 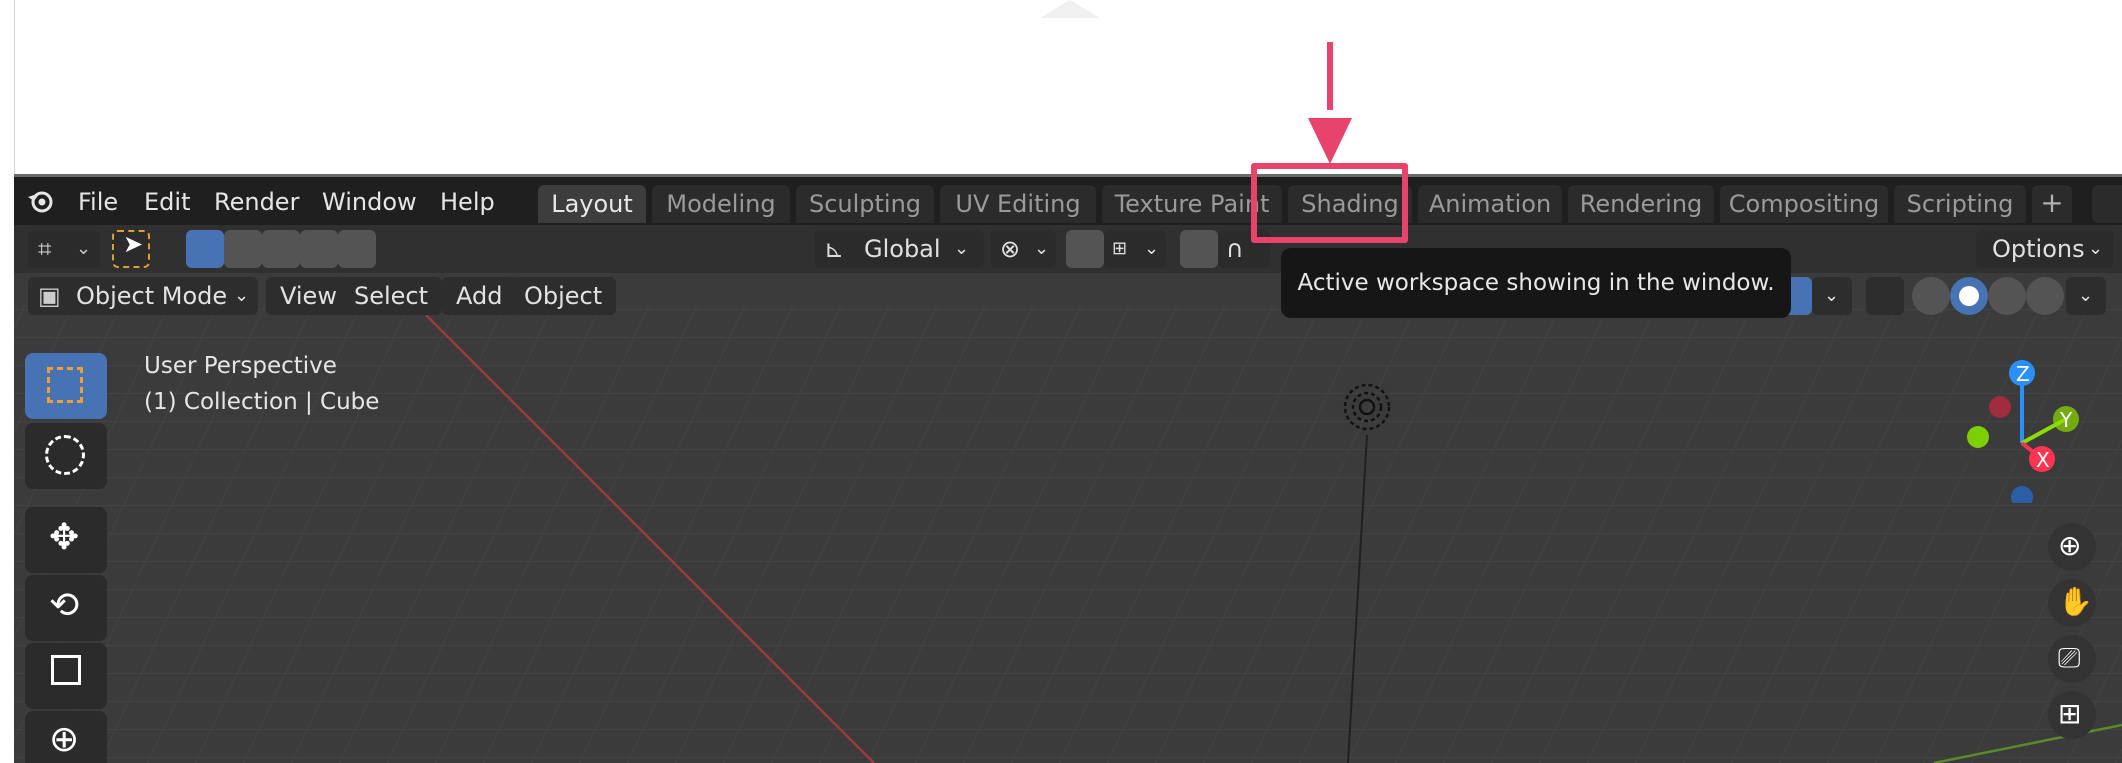 I want to click on solid-sphere-icon, so click(x=1969, y=296).